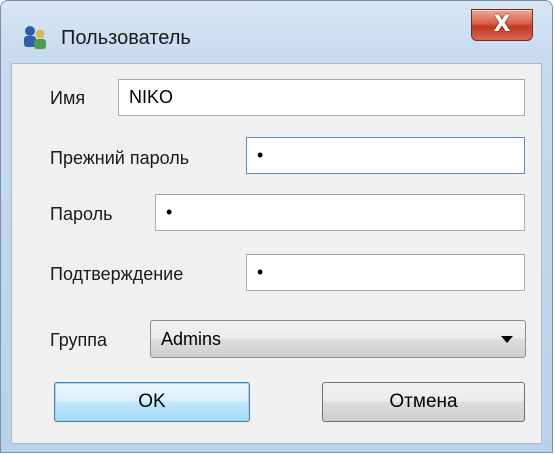 This screenshot has height=455, width=555. Describe the element at coordinates (321, 97) in the screenshot. I see `name-field: NIKO` at that location.